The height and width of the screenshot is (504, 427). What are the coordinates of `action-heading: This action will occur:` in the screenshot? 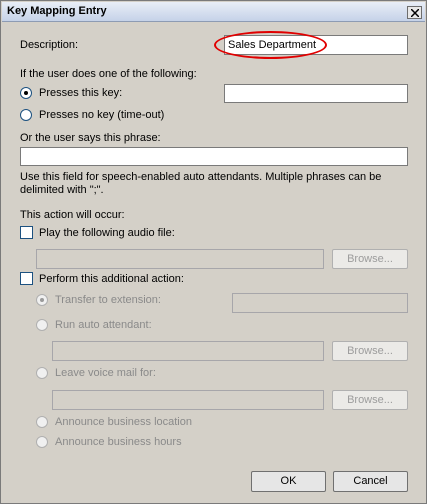 It's located at (72, 215).